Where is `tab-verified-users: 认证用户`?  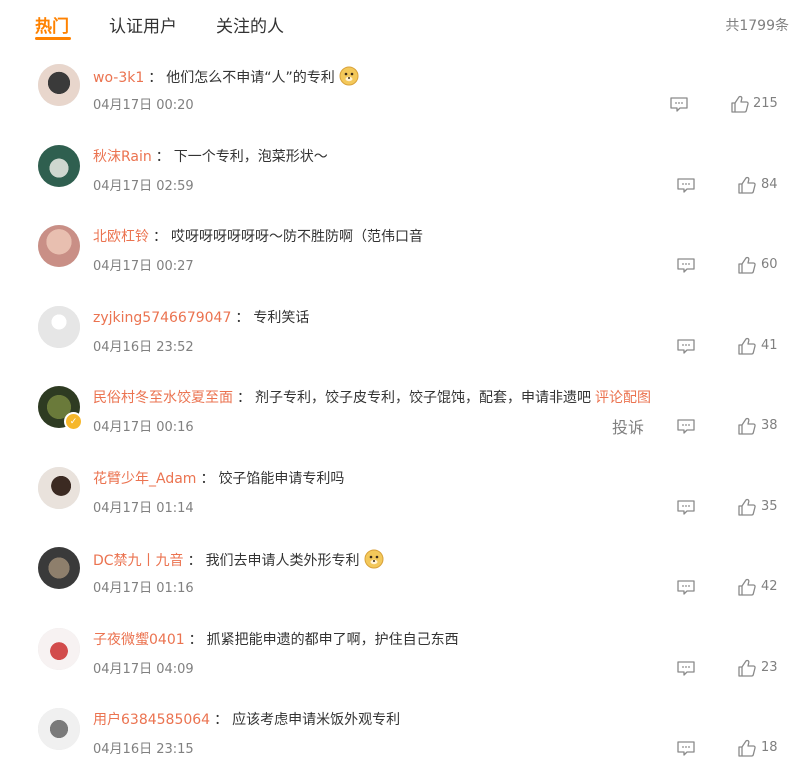 tab-verified-users: 认证用户 is located at coordinates (143, 24).